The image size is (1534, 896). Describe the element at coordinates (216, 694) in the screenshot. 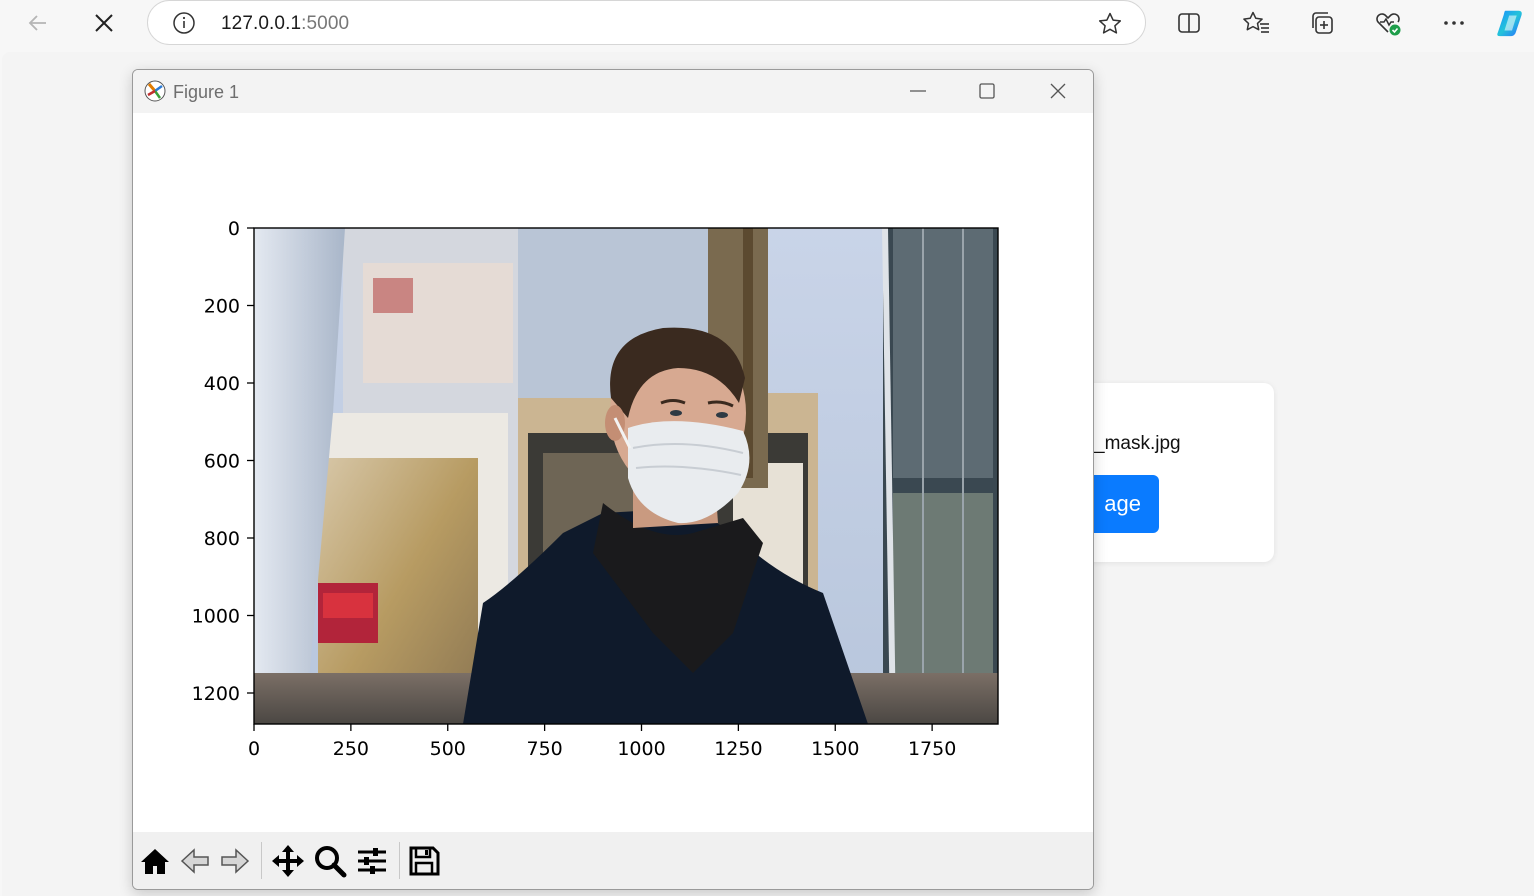

I see `y-tick-label: 1200` at that location.